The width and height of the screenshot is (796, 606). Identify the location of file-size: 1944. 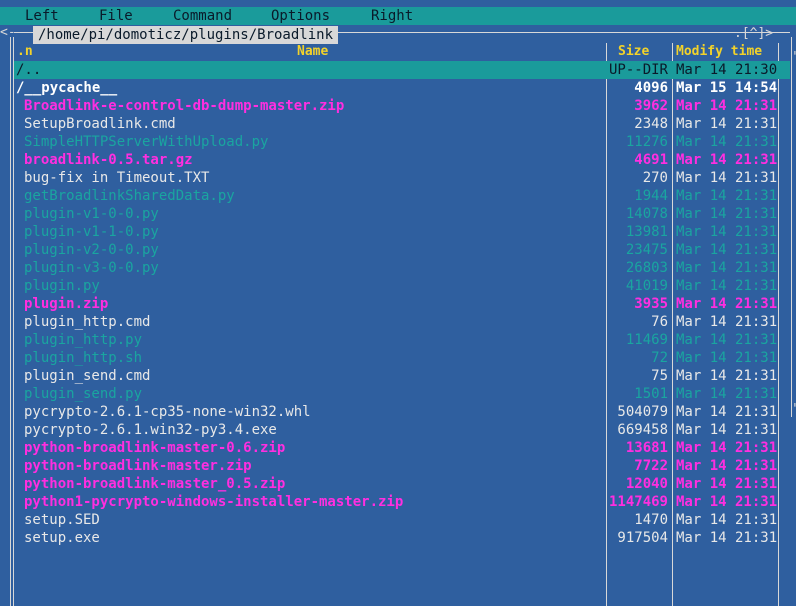
(651, 196).